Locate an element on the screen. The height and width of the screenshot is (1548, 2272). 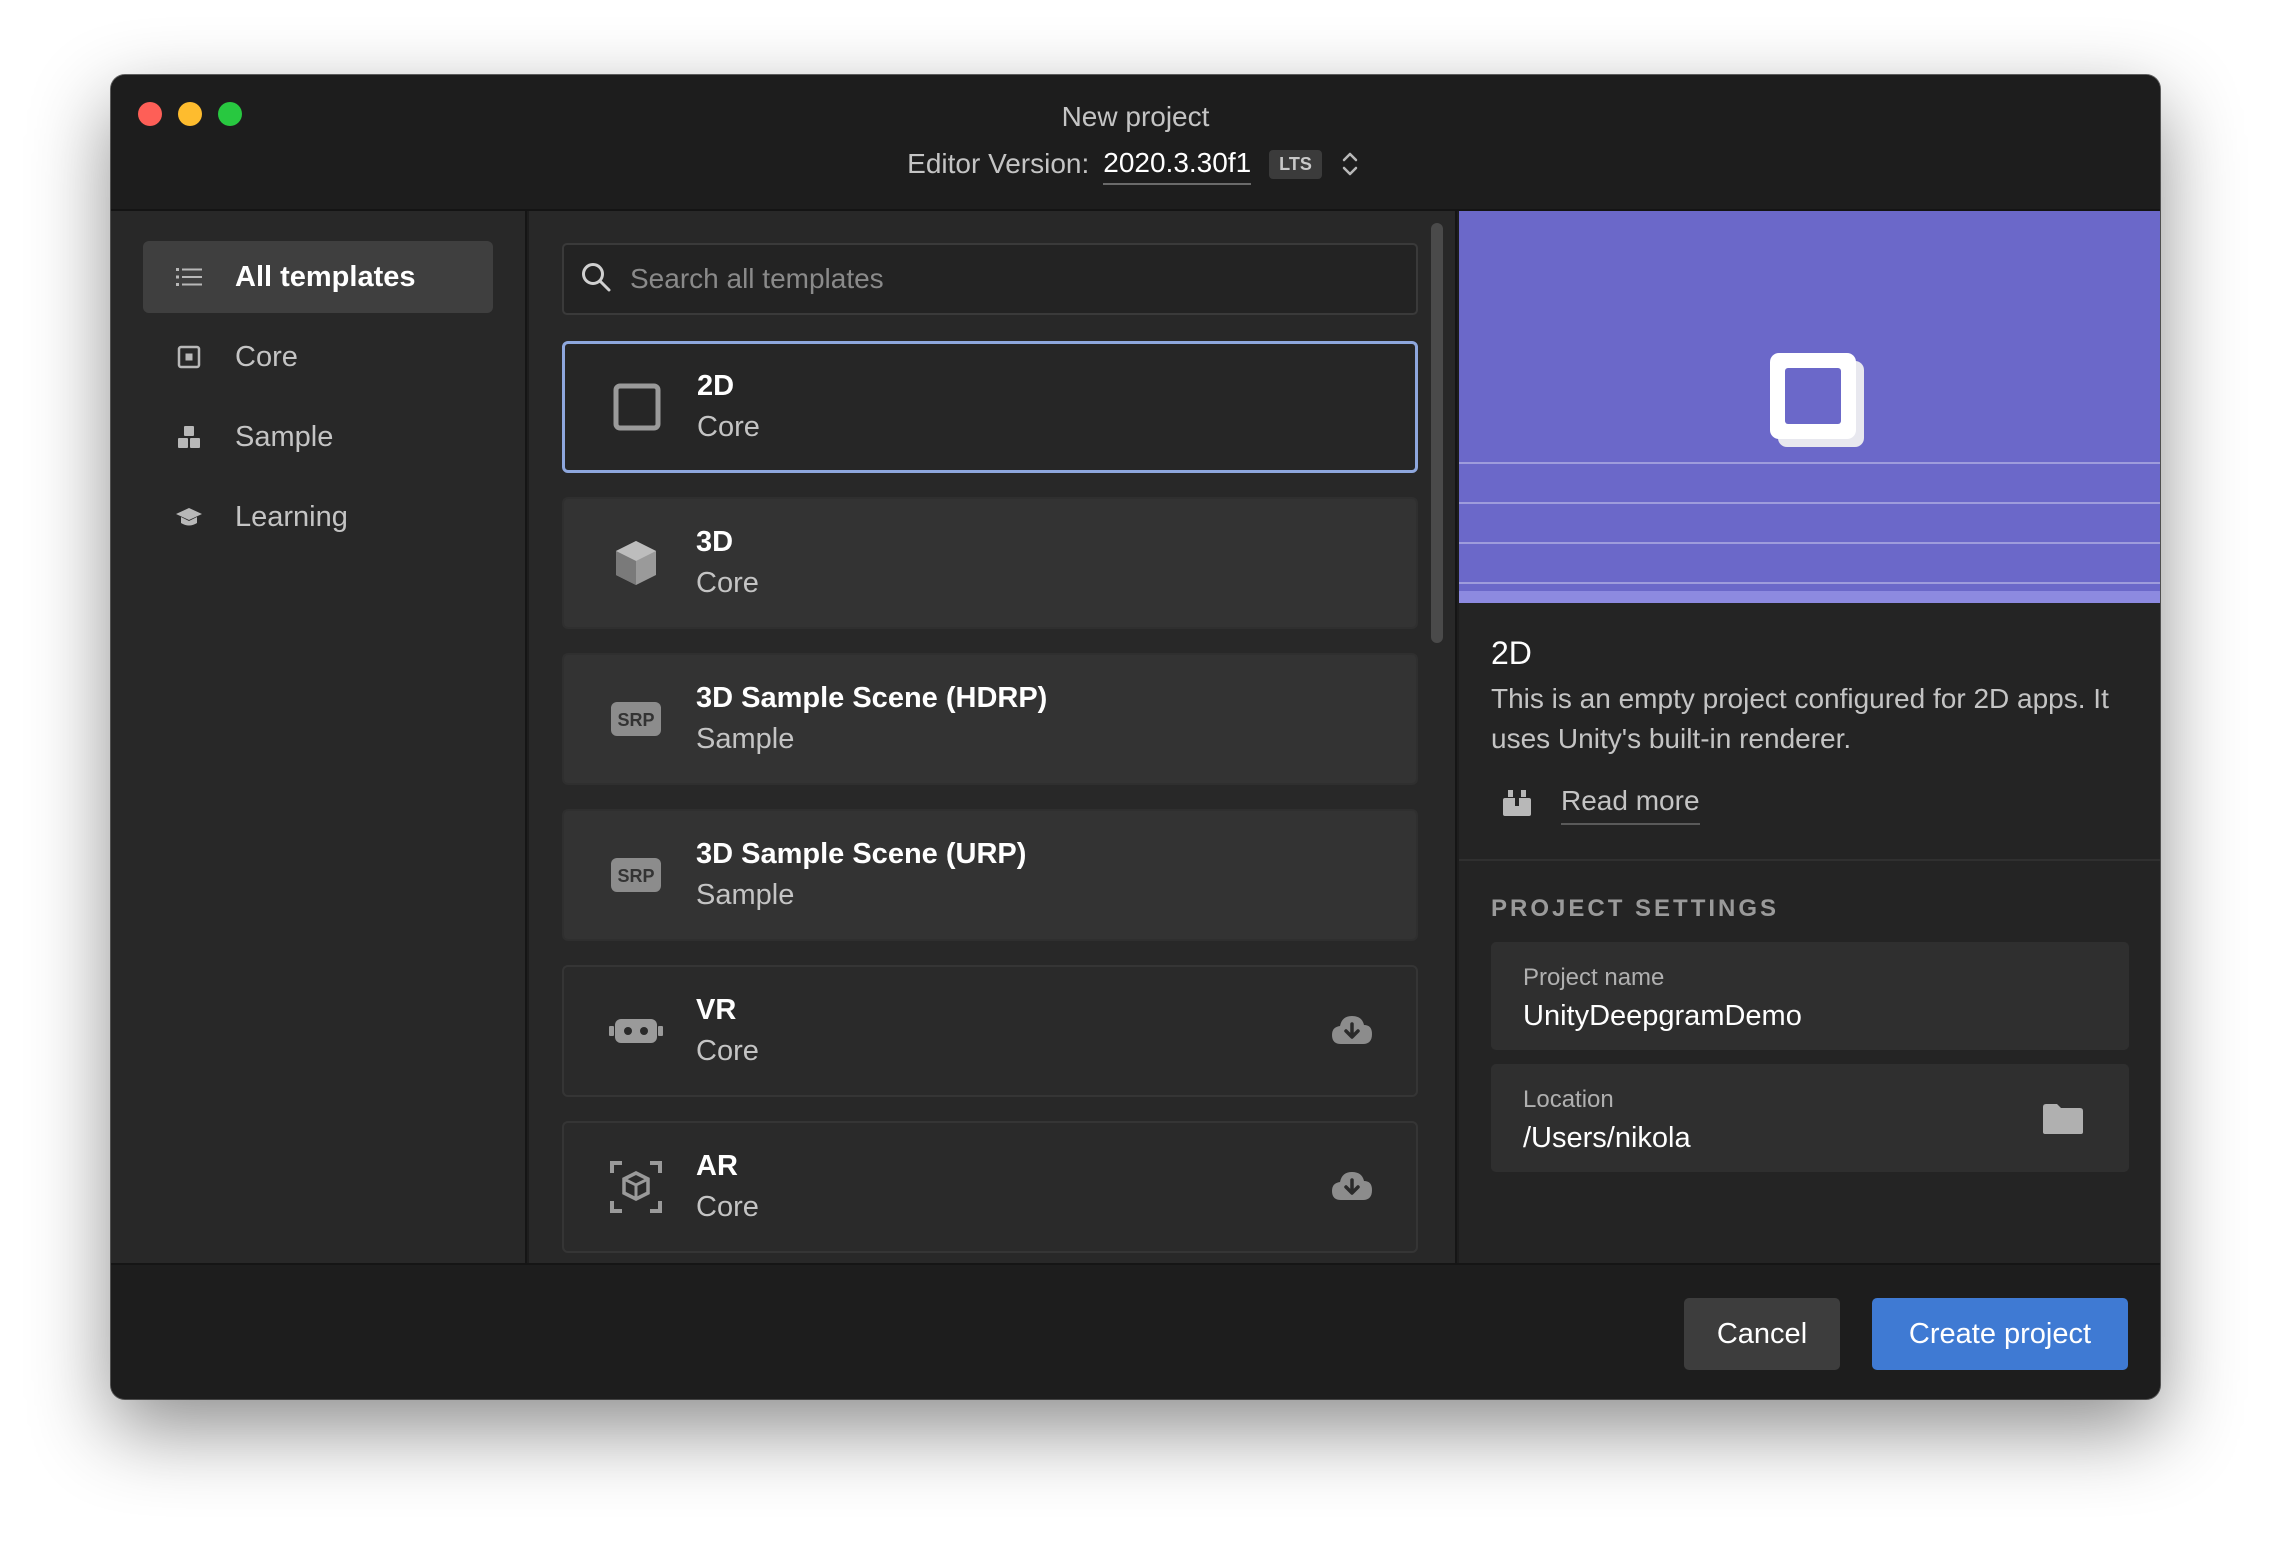
editor-version-select: 2020.3.30f1 is located at coordinates (1177, 166).